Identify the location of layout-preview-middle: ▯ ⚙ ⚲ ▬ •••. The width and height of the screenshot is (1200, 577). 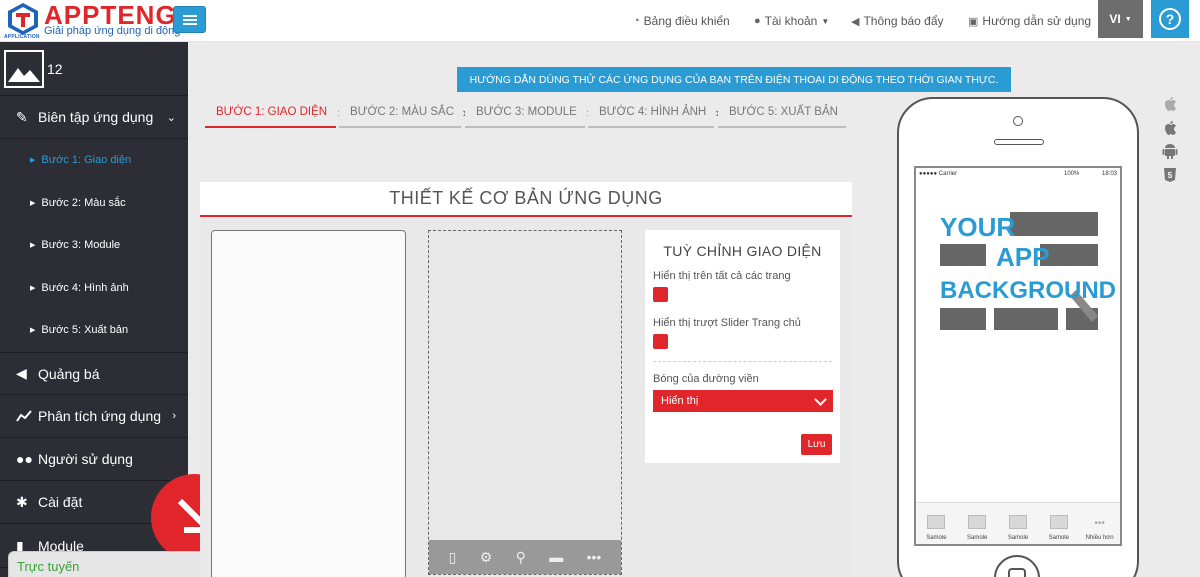
(525, 402).